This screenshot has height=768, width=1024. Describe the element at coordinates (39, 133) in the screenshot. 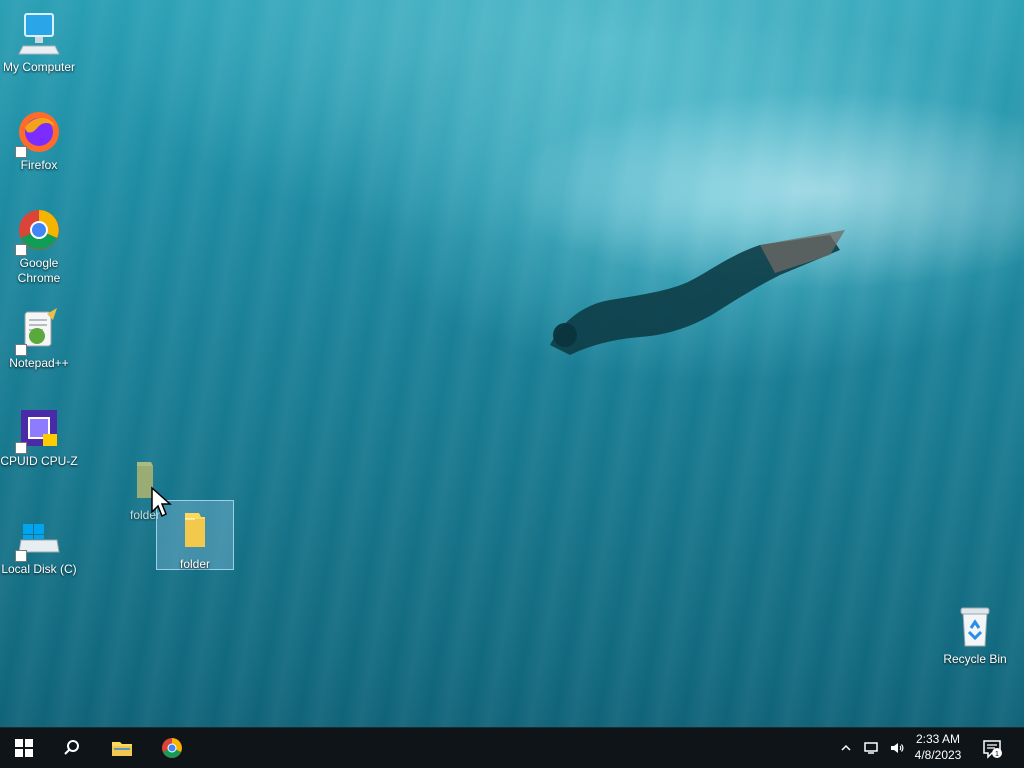

I see `firefox-icon` at that location.